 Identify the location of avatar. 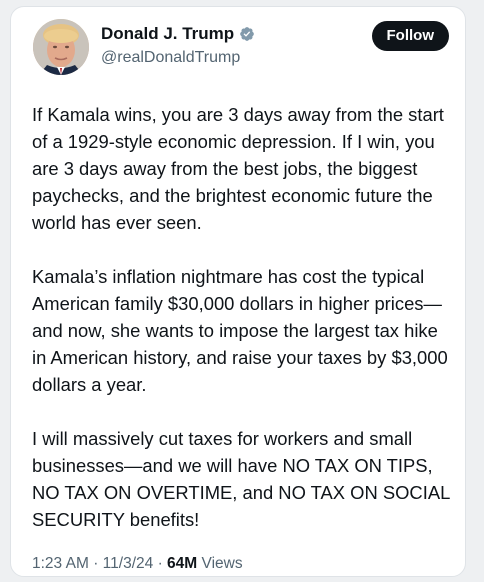
(61, 47).